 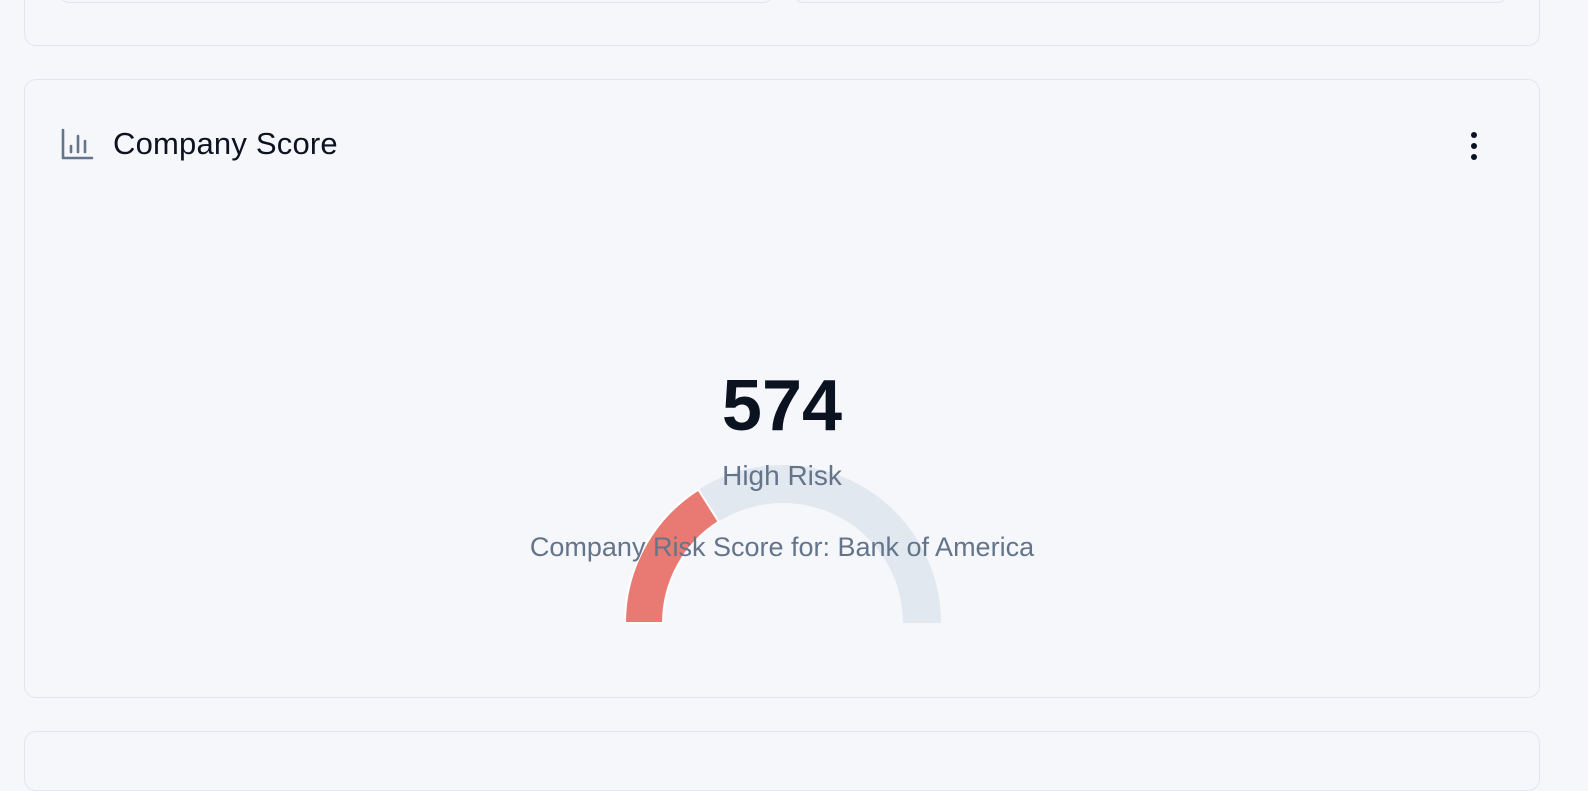 I want to click on bar-chart-icon, so click(x=77, y=144).